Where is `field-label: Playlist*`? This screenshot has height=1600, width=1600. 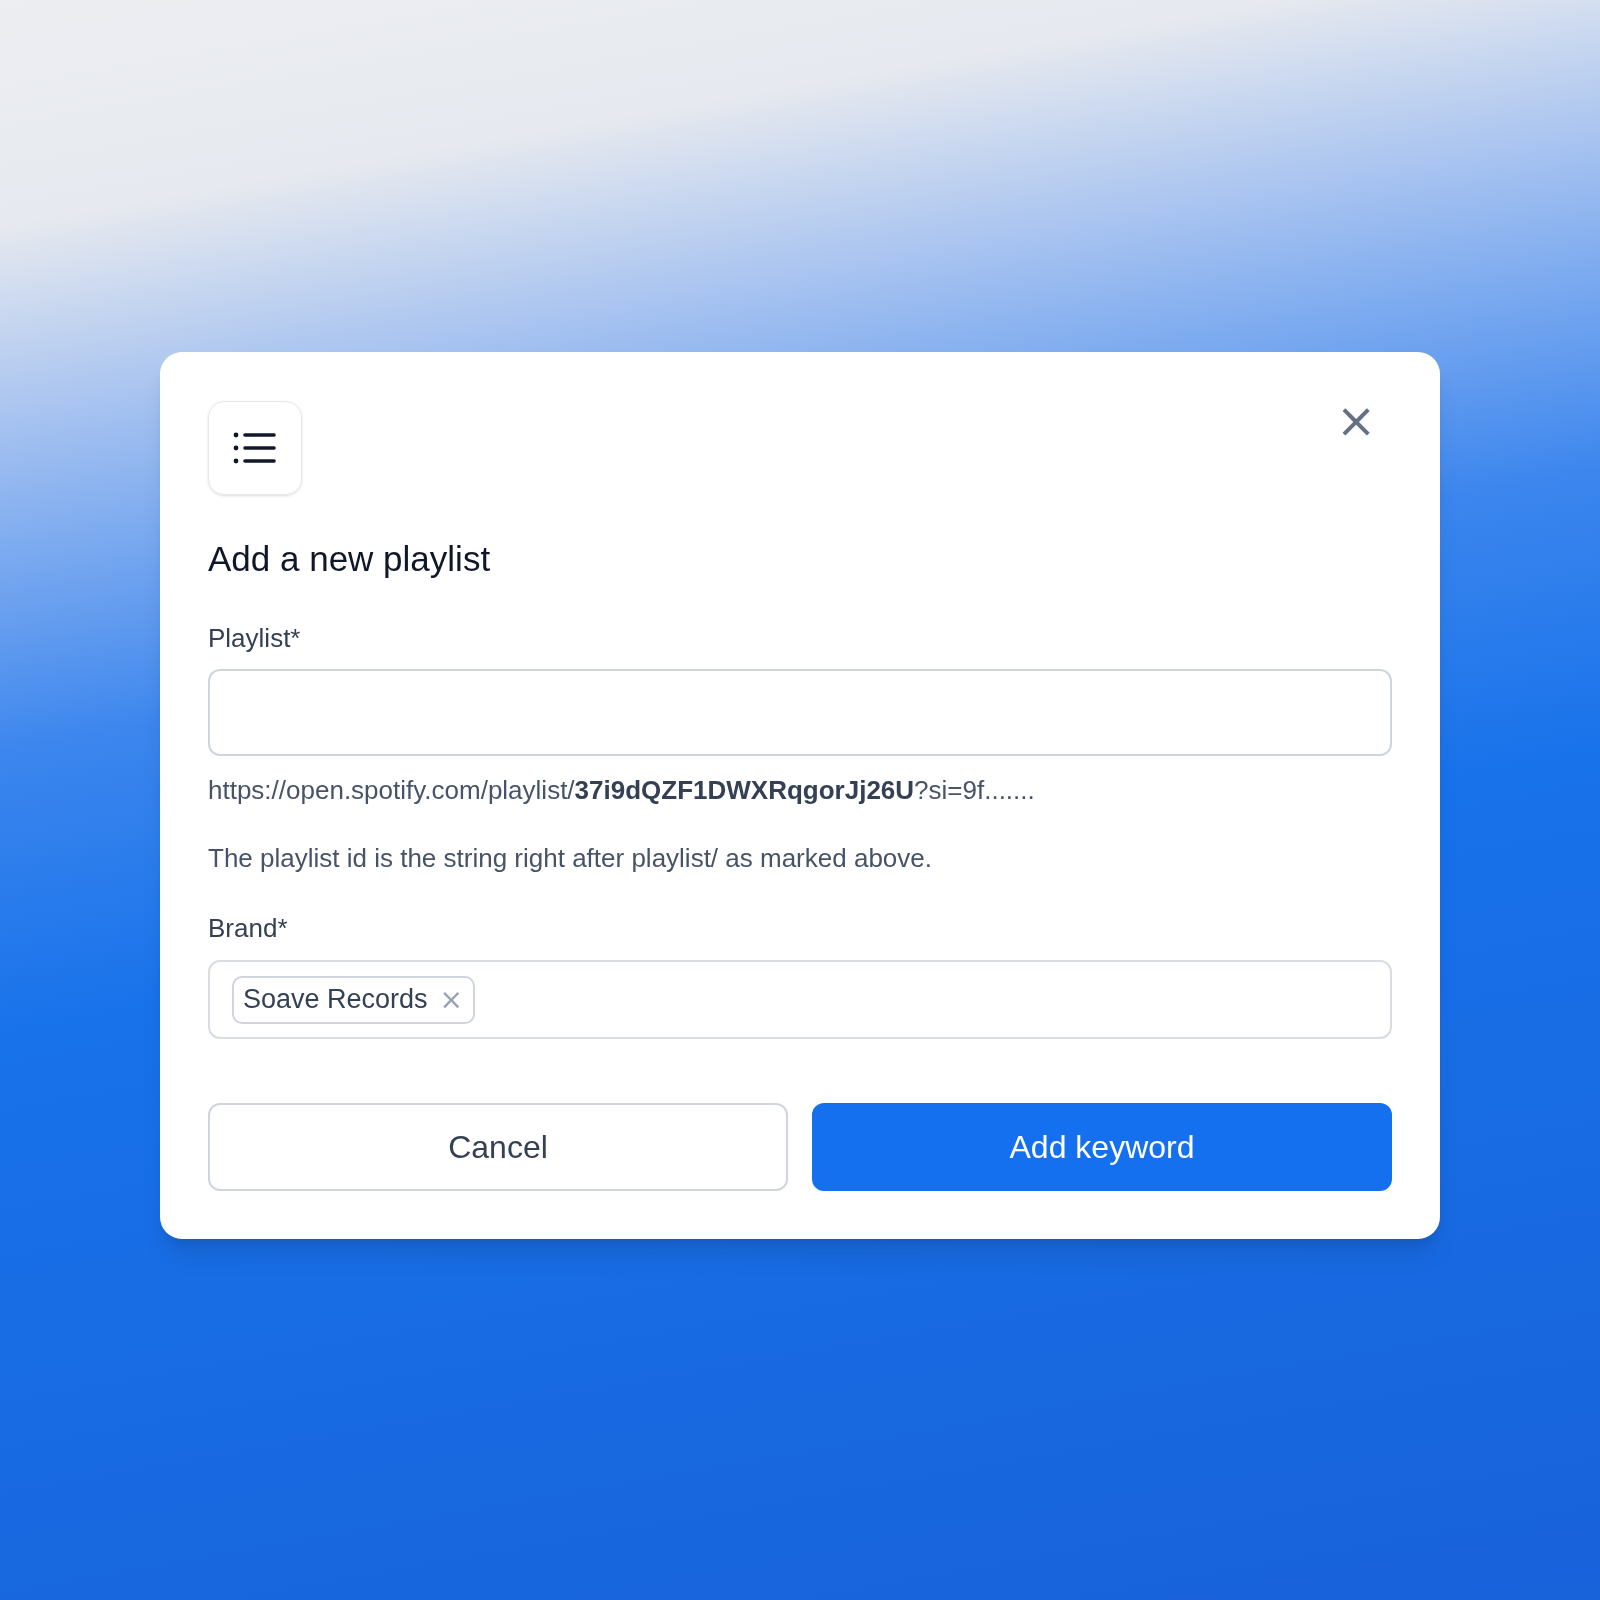
field-label: Playlist* is located at coordinates (254, 638).